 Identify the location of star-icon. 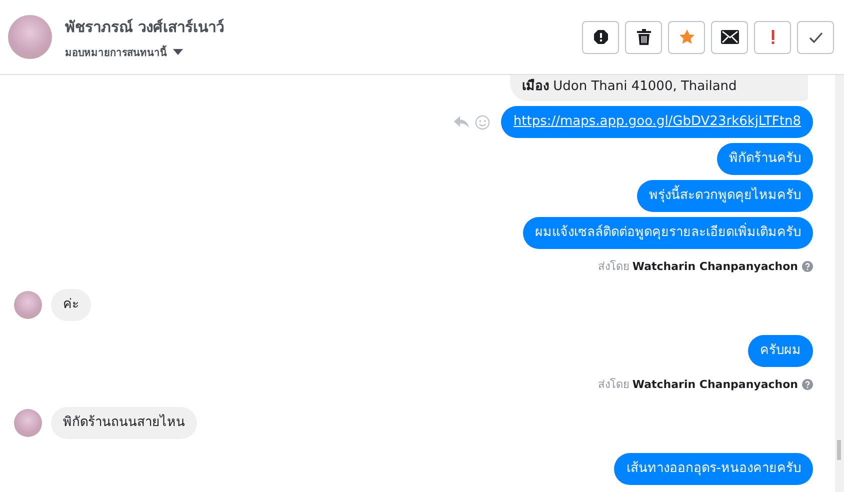
(686, 37).